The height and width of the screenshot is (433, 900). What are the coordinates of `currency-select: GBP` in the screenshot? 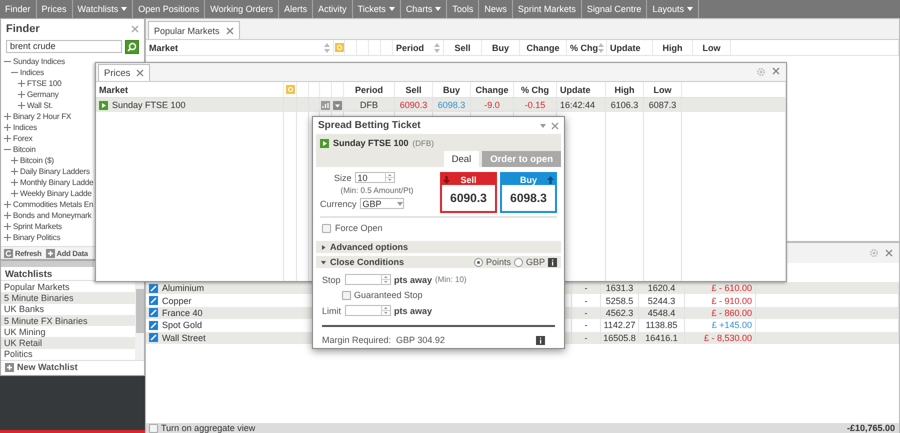 It's located at (382, 203).